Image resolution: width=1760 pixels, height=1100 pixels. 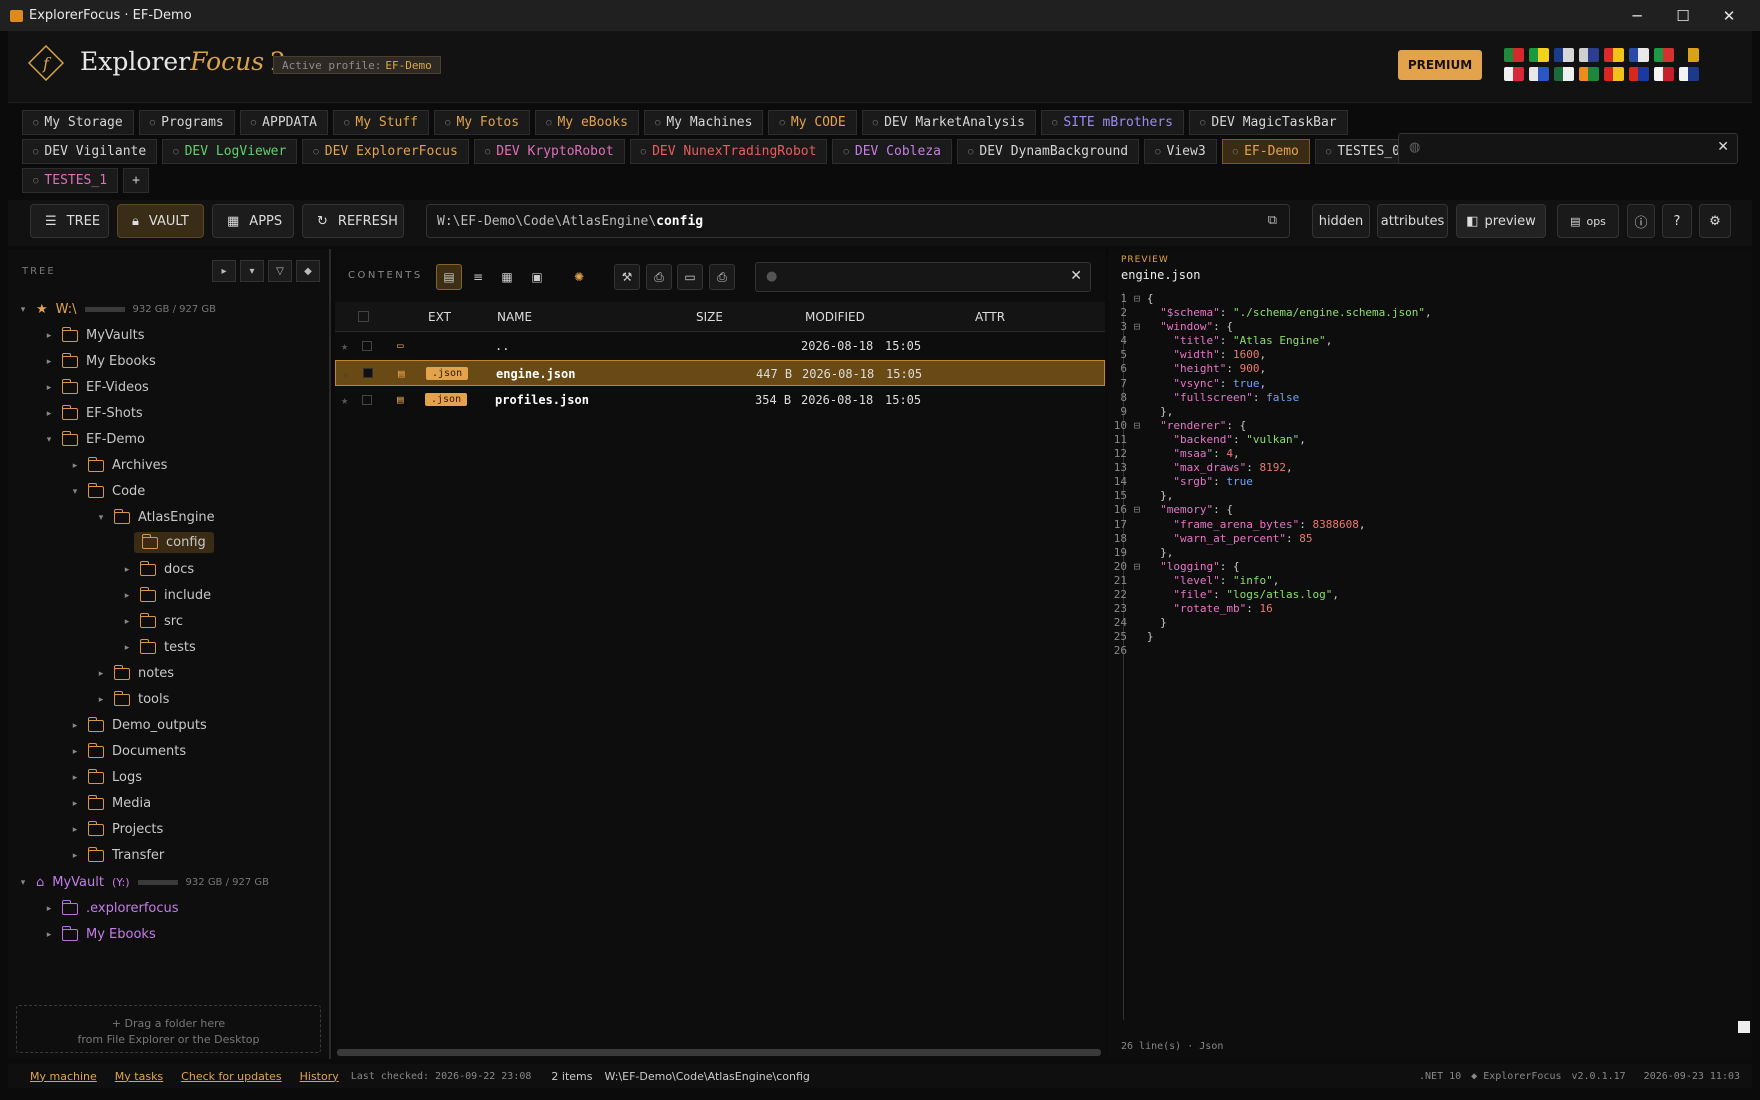 I want to click on tab-my-ebooks: ○ My eBooks, so click(x=587, y=122).